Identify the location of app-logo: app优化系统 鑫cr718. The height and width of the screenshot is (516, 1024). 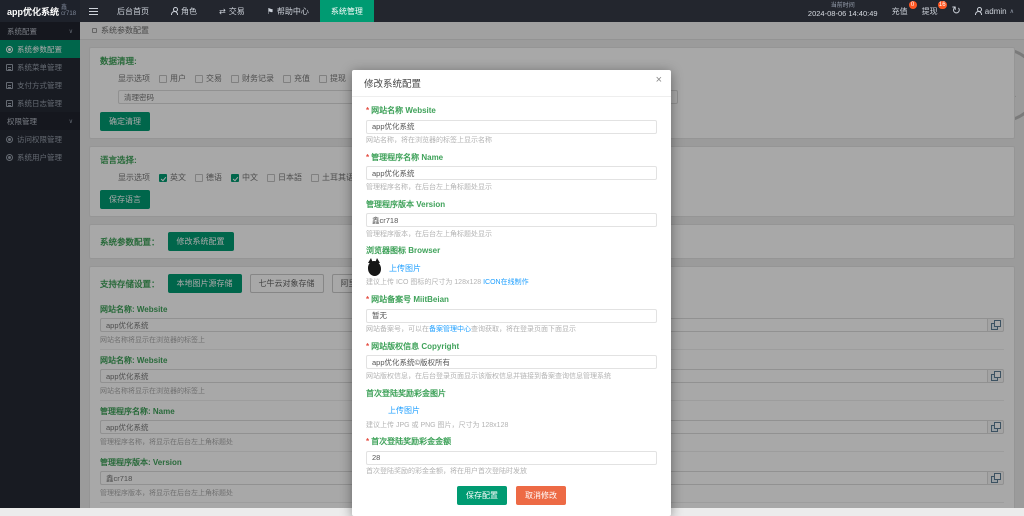
(40, 11).